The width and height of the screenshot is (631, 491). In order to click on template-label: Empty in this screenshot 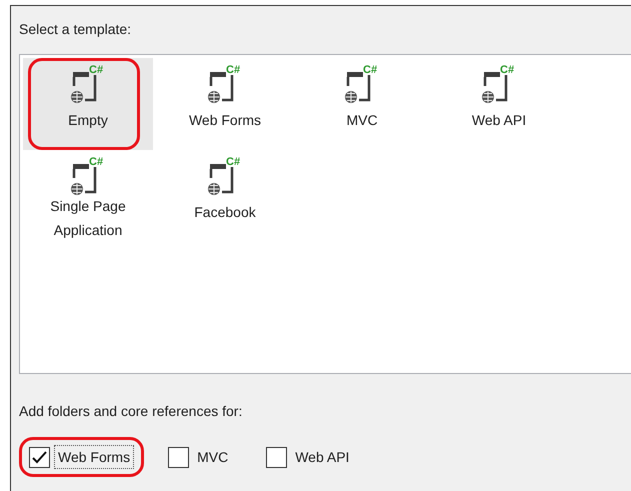, I will do `click(88, 120)`.